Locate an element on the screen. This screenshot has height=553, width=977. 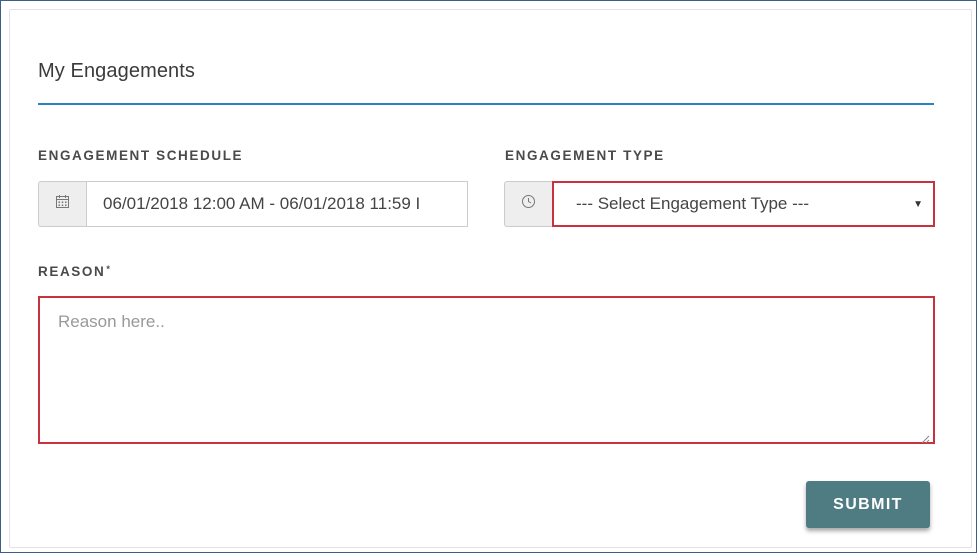
required-marker: * is located at coordinates (109, 269).